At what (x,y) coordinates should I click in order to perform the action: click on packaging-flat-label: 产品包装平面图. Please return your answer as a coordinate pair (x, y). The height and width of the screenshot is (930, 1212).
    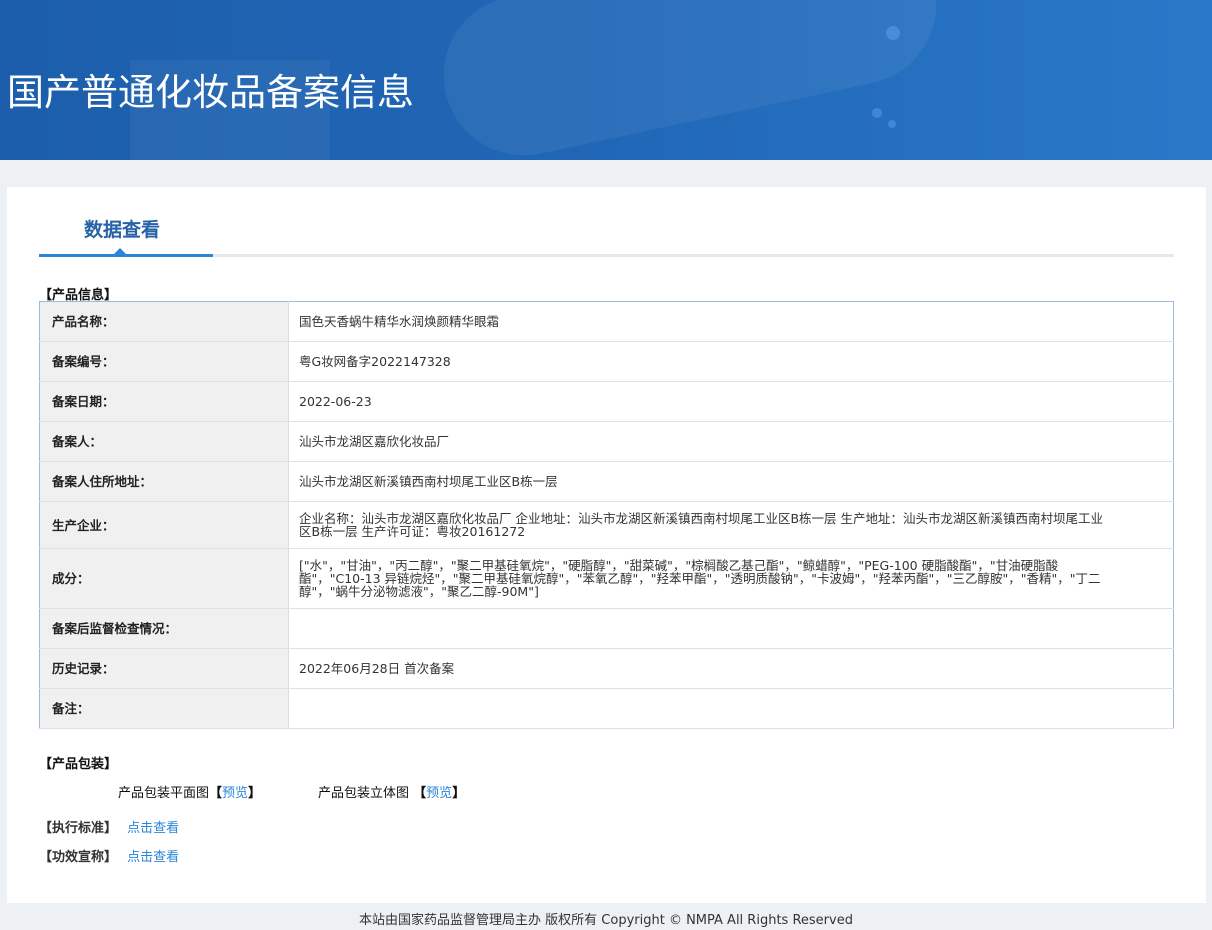
    Looking at the image, I should click on (164, 793).